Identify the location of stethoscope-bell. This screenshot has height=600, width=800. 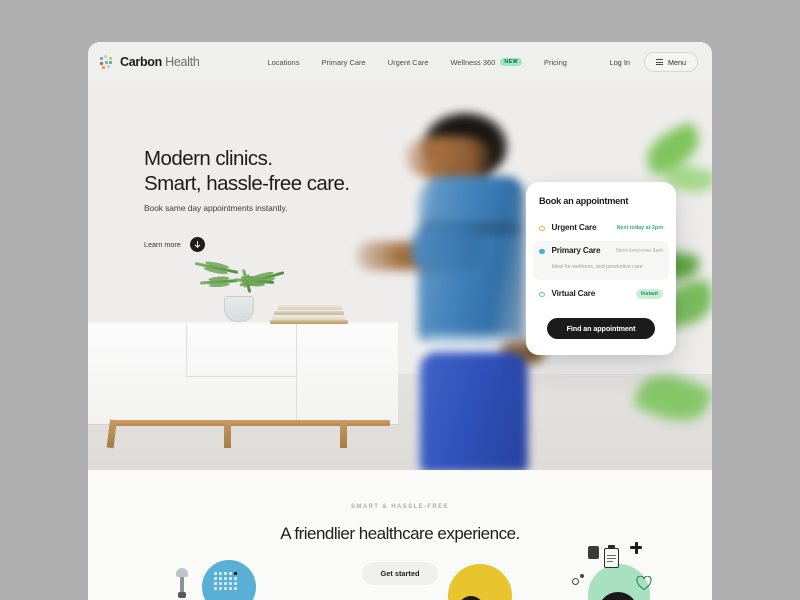
(182, 572).